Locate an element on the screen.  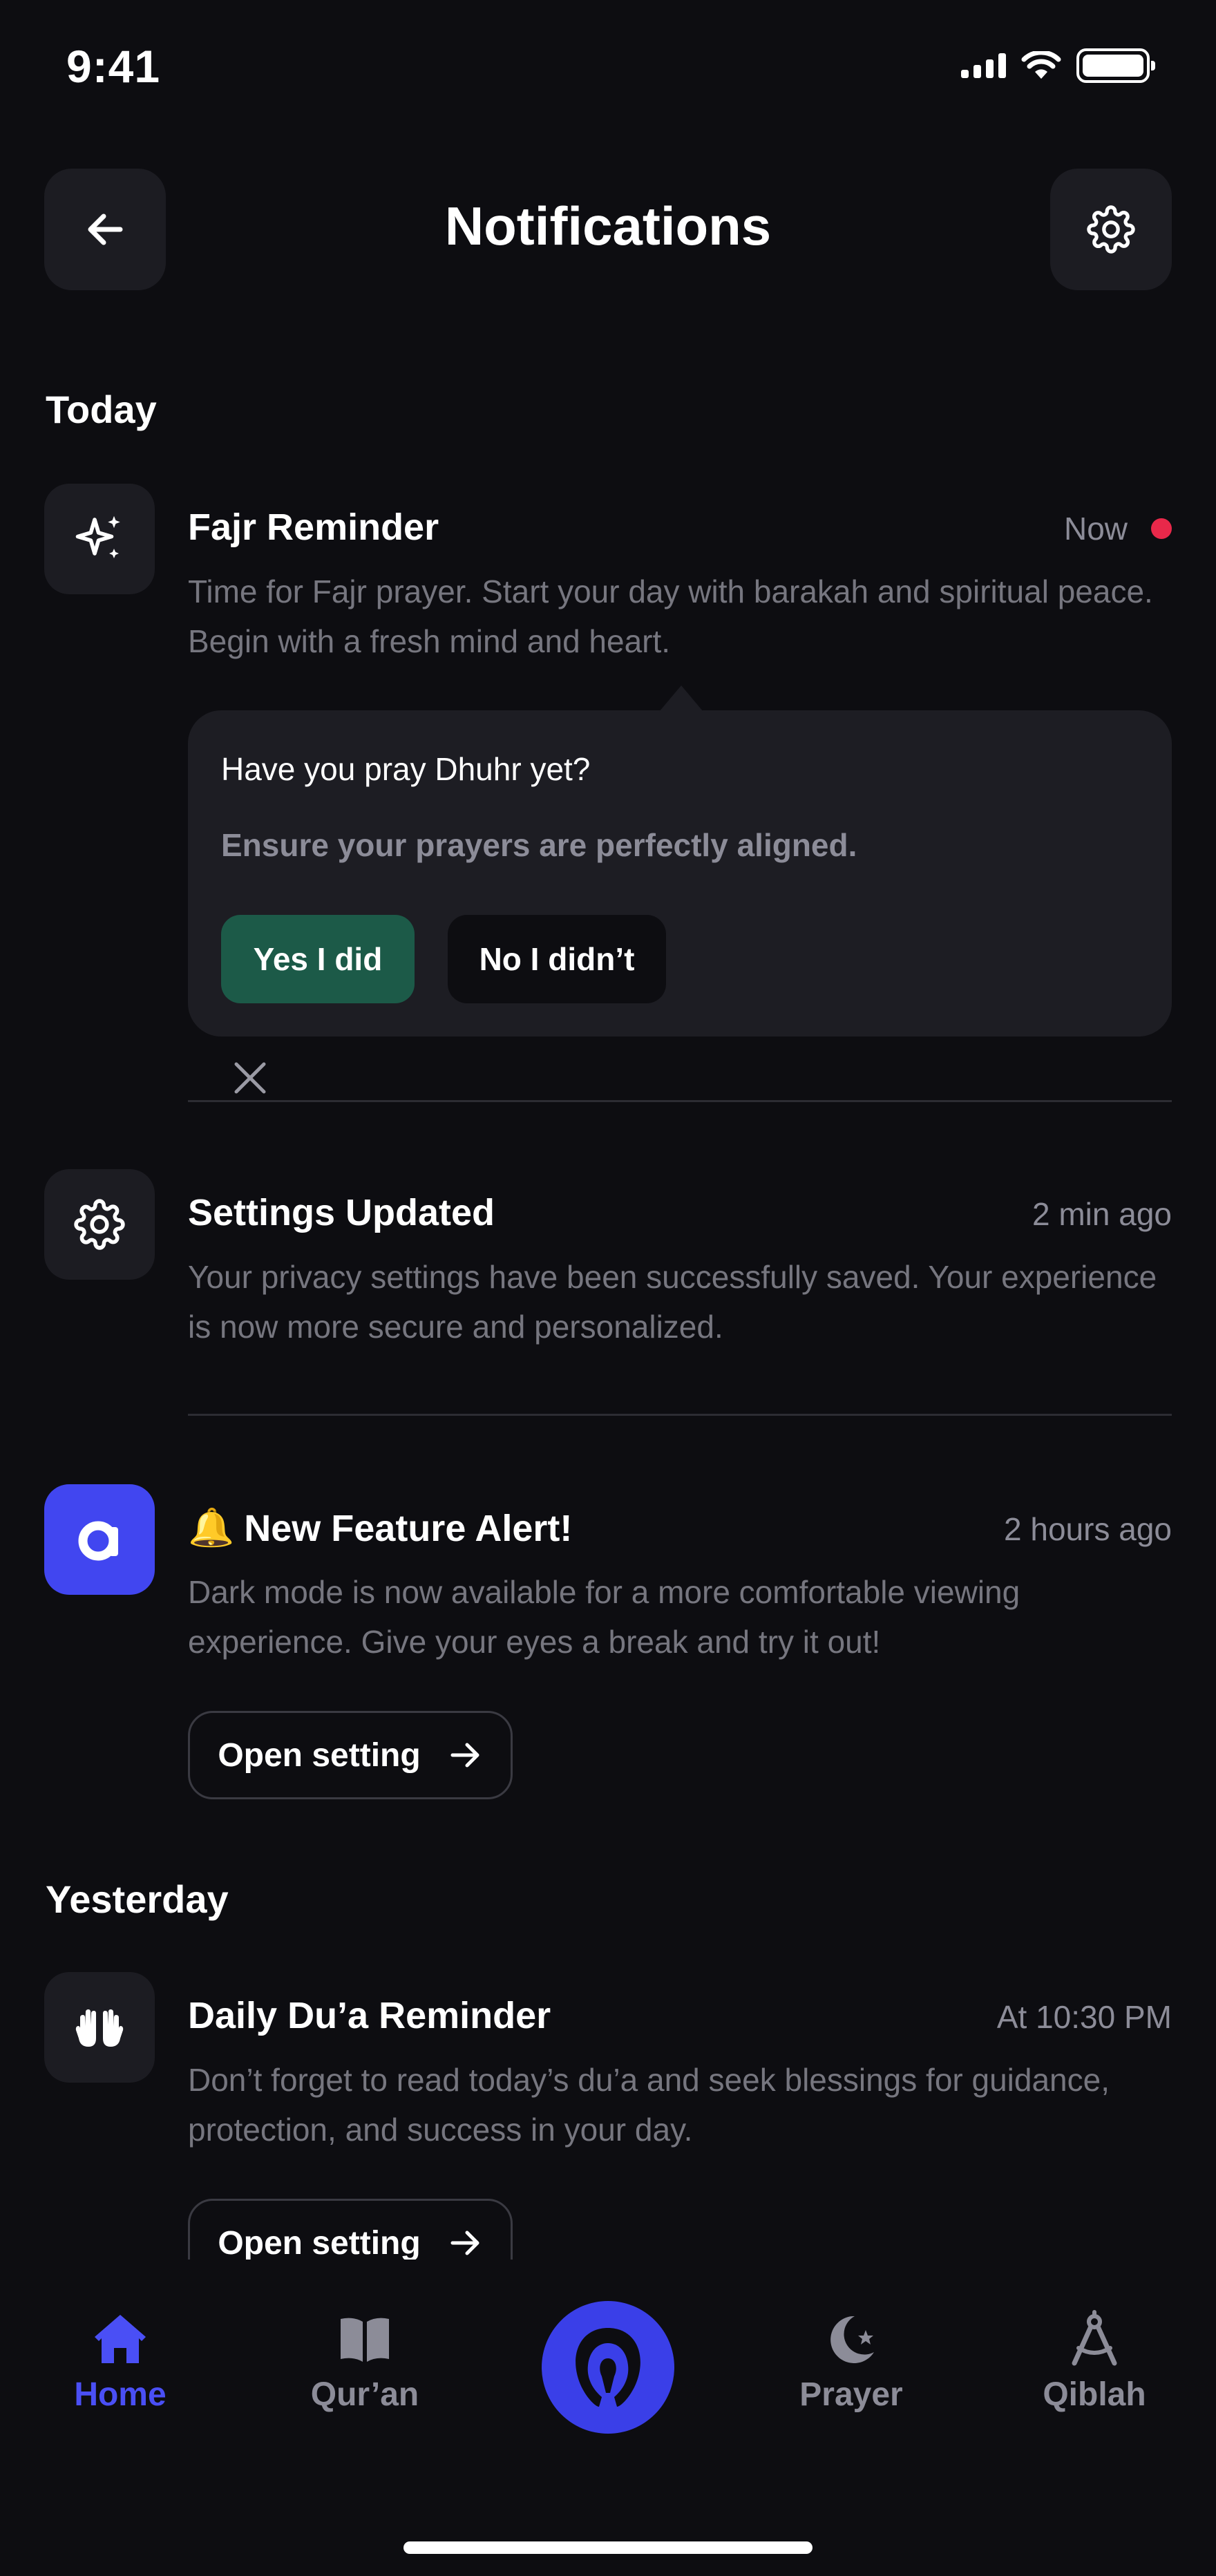
home-indicator is located at coordinates (608, 2547).